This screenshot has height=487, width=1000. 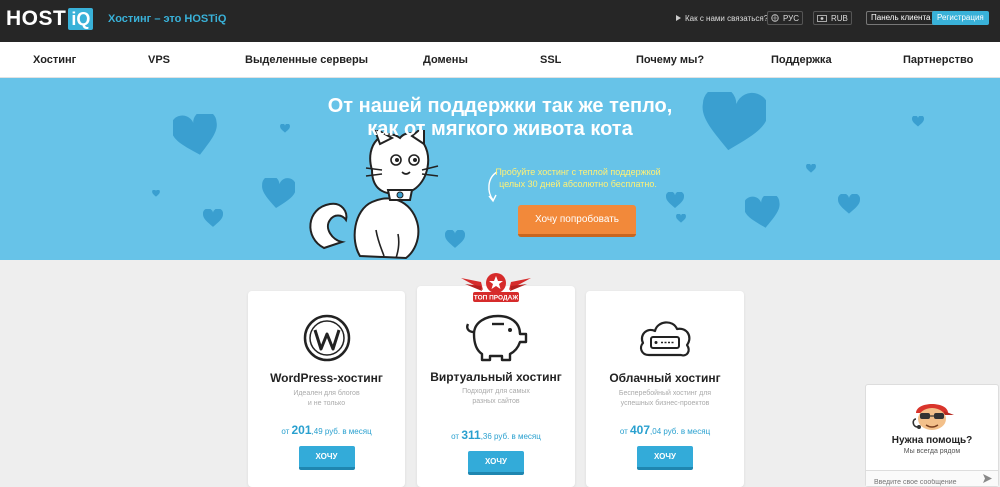 I want to click on price-integer: 311, so click(x=471, y=435).